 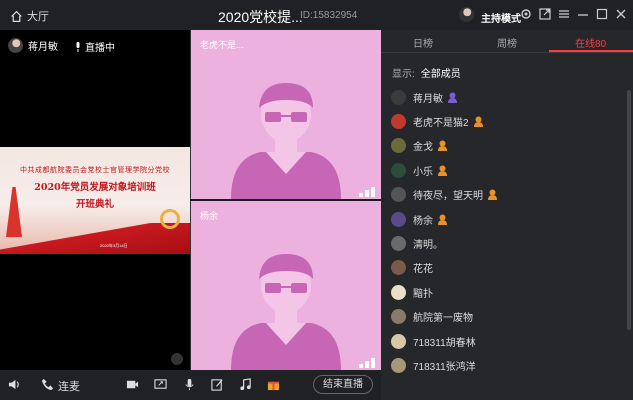 I want to click on member-item: 蒋月敏, so click(x=506, y=97).